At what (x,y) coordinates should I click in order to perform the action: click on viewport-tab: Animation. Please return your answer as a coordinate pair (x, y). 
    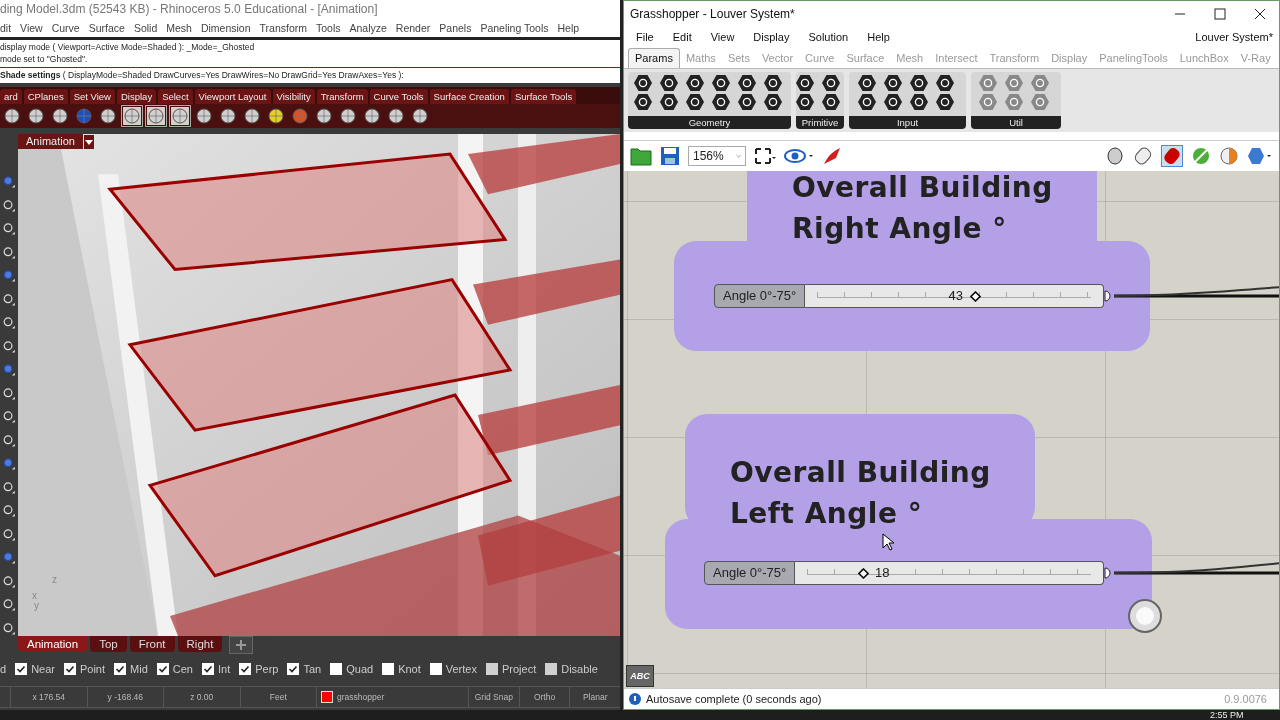
    Looking at the image, I should click on (53, 644).